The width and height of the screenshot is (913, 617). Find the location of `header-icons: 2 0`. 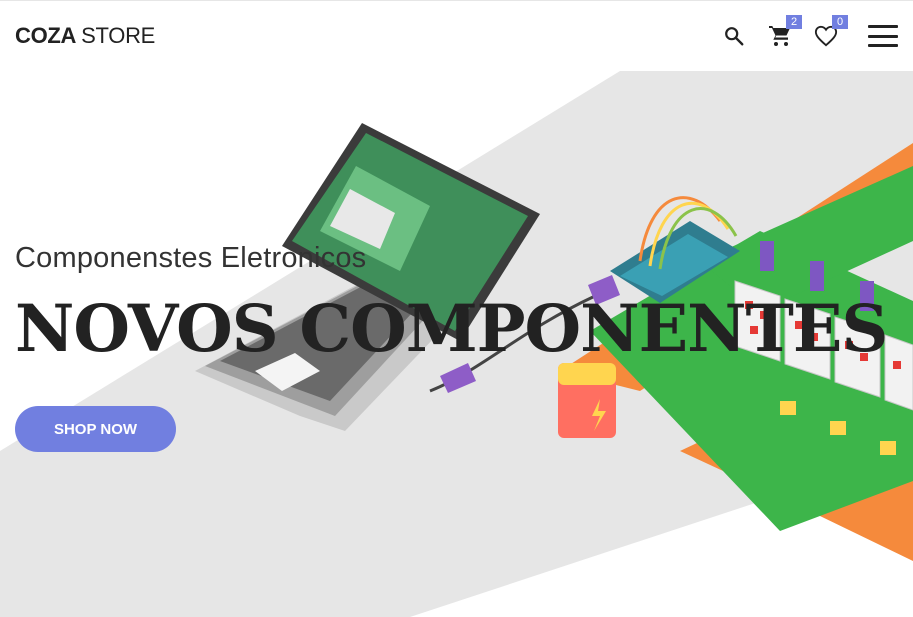

header-icons: 2 0 is located at coordinates (810, 31).